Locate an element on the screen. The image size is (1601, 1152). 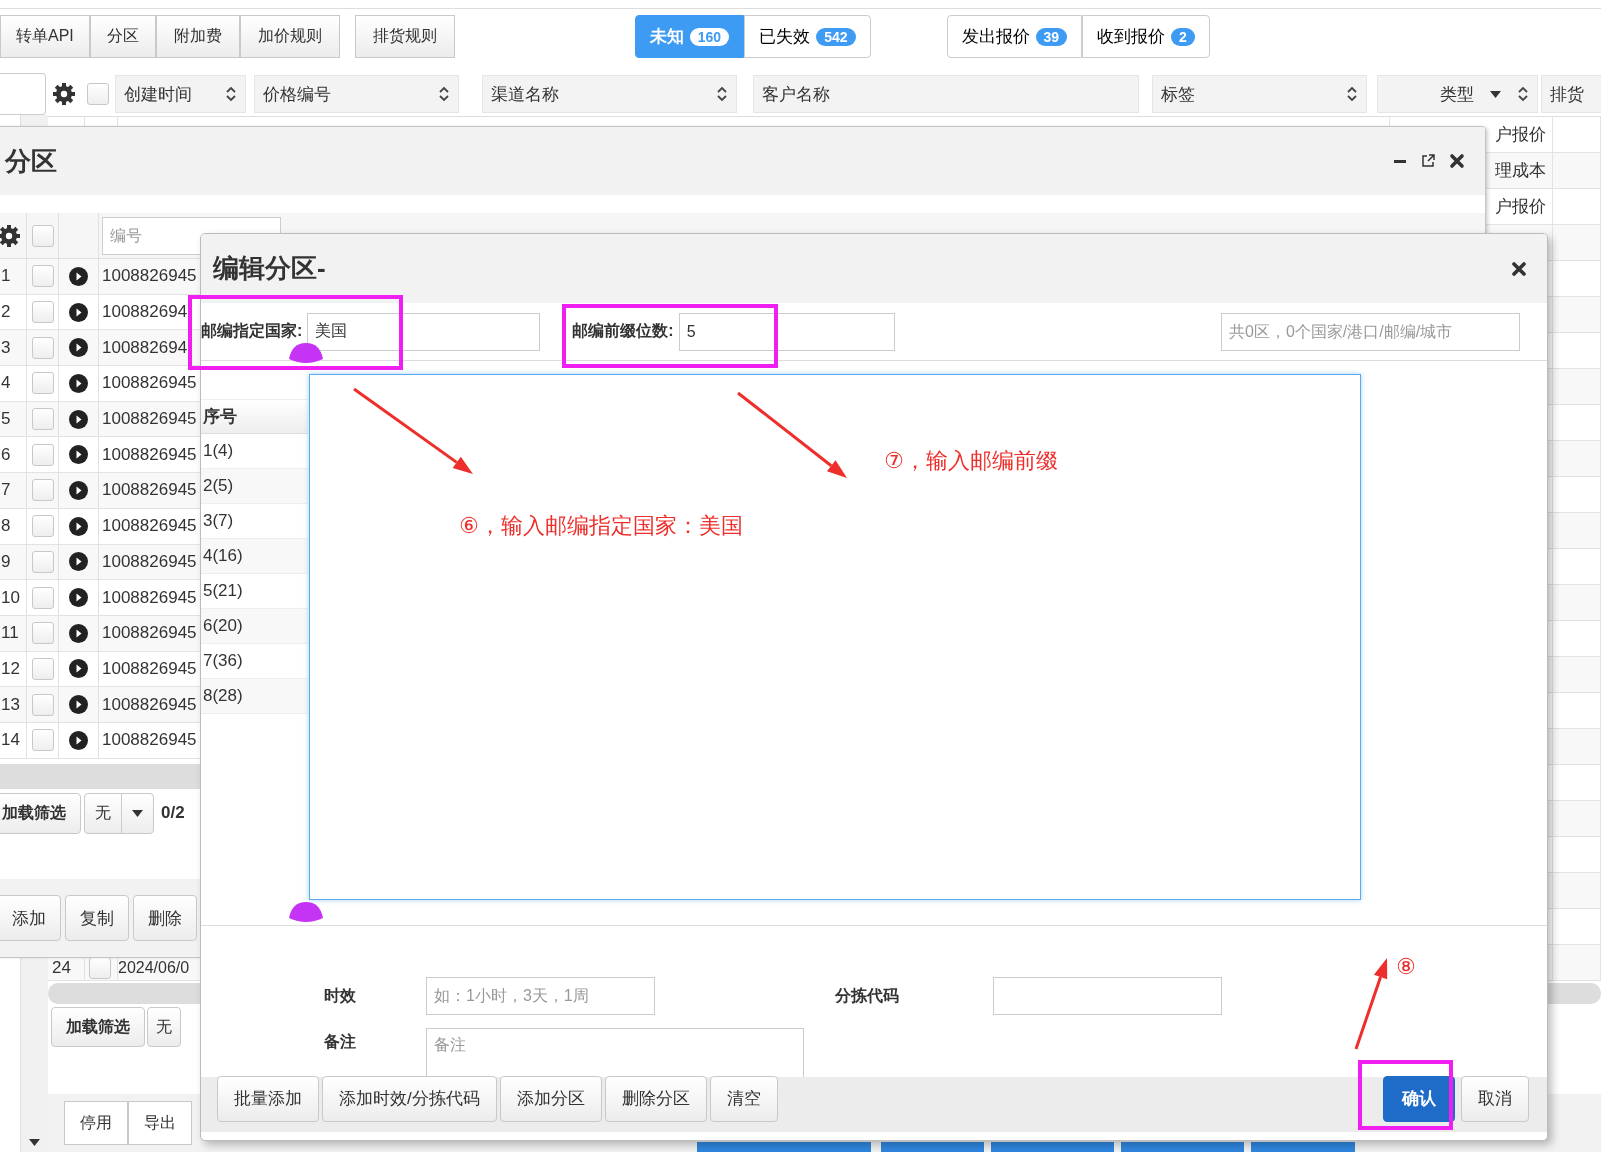
nav-button: 转单API is located at coordinates (45, 36).